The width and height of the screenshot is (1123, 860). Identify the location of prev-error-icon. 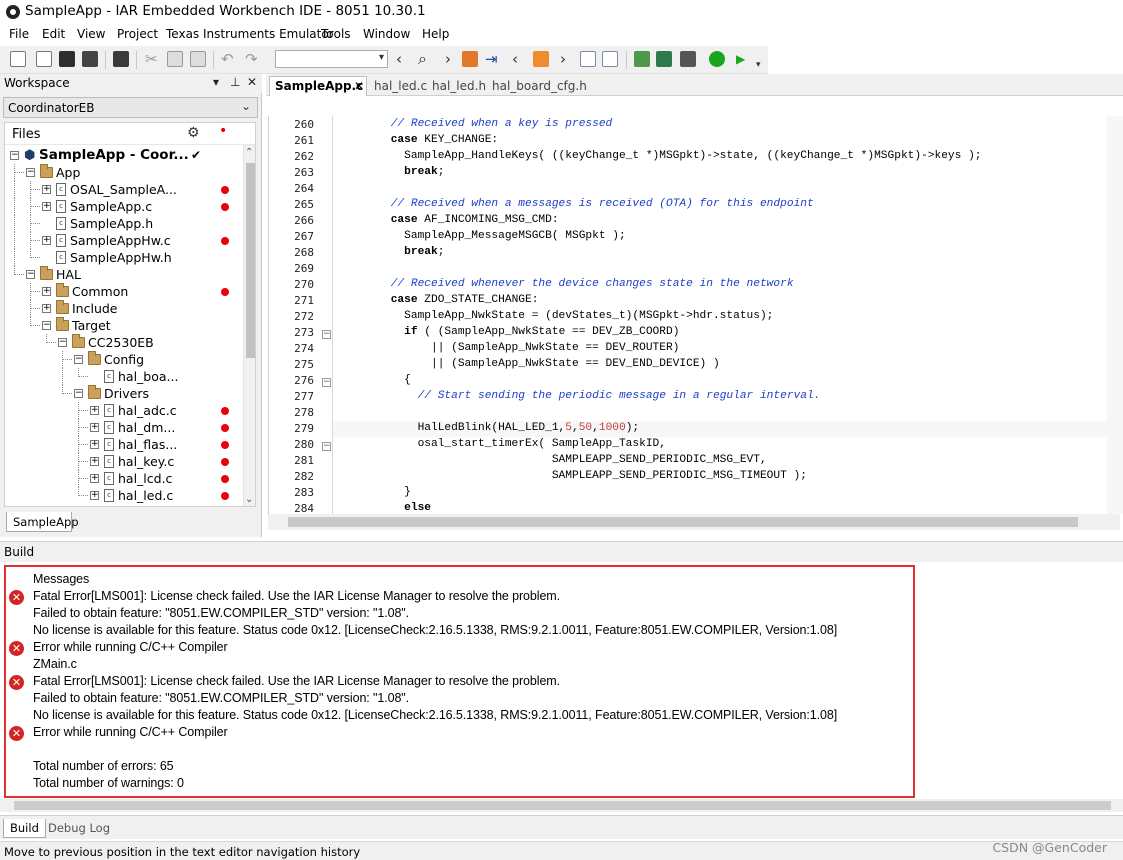
(588, 59).